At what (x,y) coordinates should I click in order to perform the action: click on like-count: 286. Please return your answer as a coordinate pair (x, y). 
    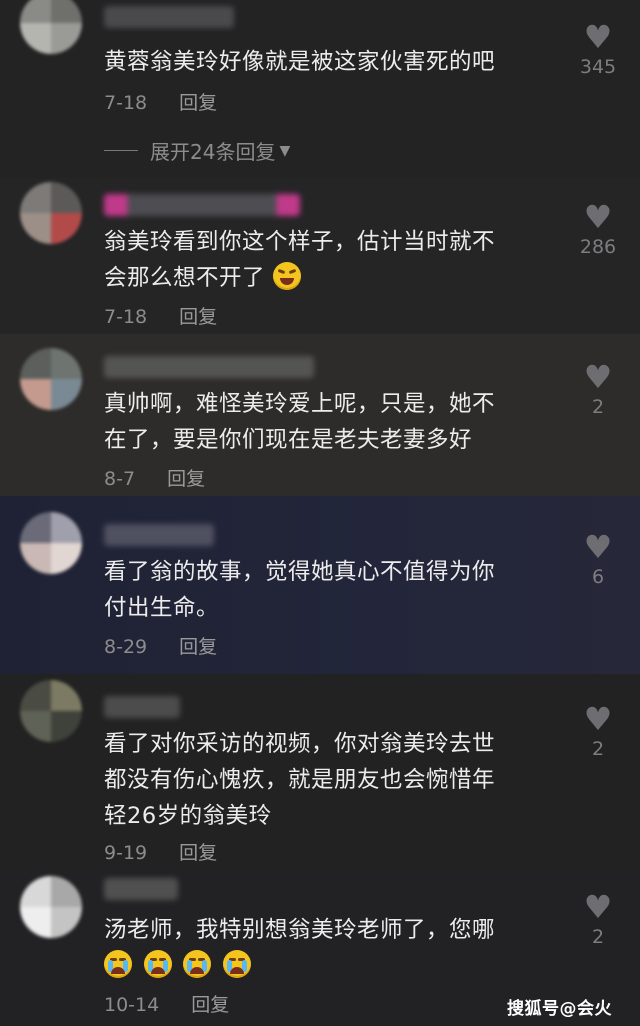
    Looking at the image, I should click on (598, 247).